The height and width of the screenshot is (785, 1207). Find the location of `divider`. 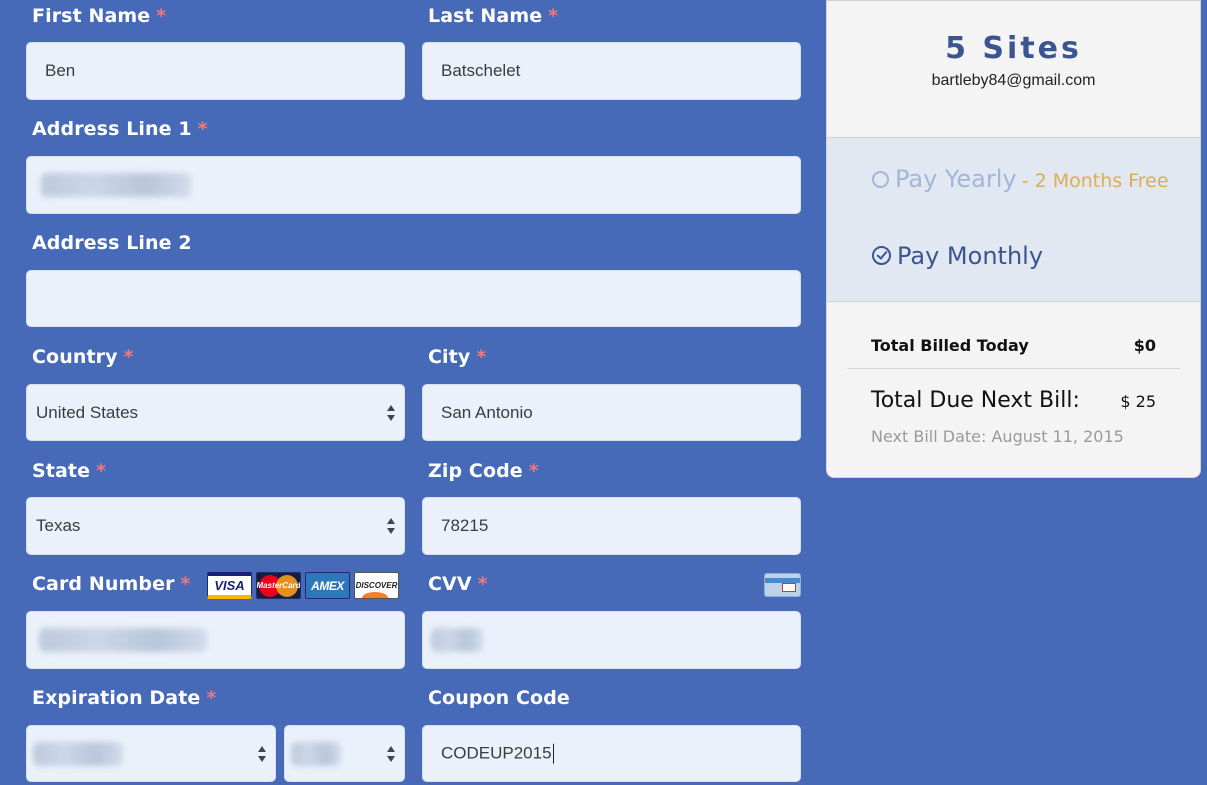

divider is located at coordinates (1013, 368).